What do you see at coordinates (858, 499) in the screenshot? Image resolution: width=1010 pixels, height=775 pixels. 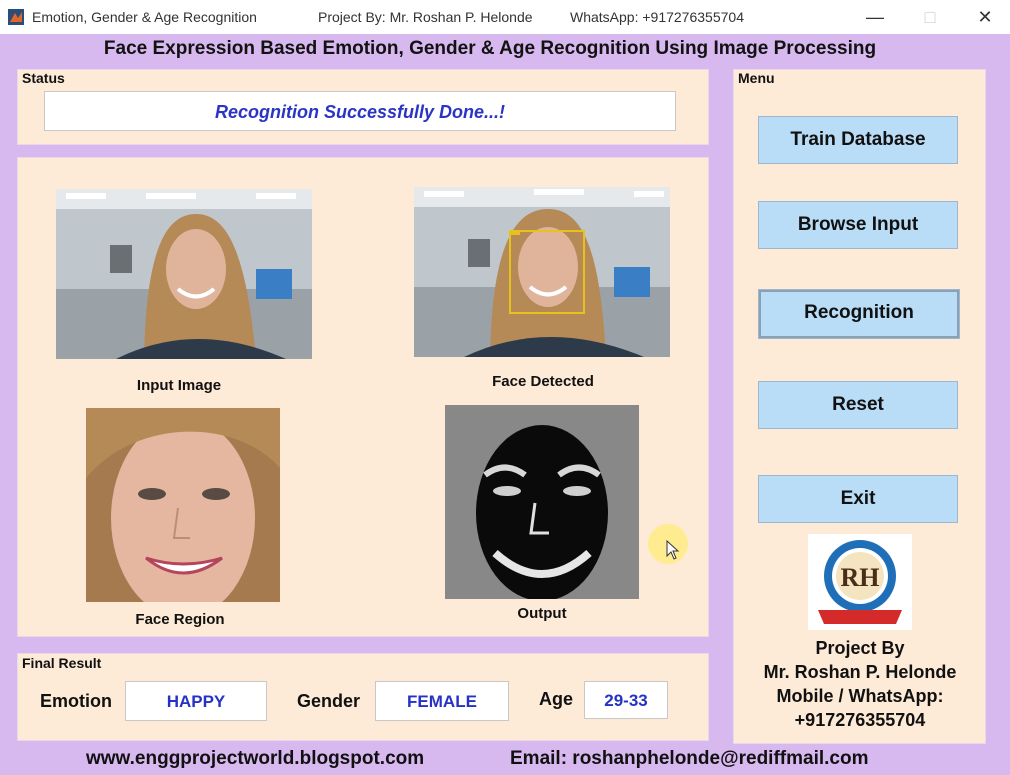 I see `exit-button: Exit` at bounding box center [858, 499].